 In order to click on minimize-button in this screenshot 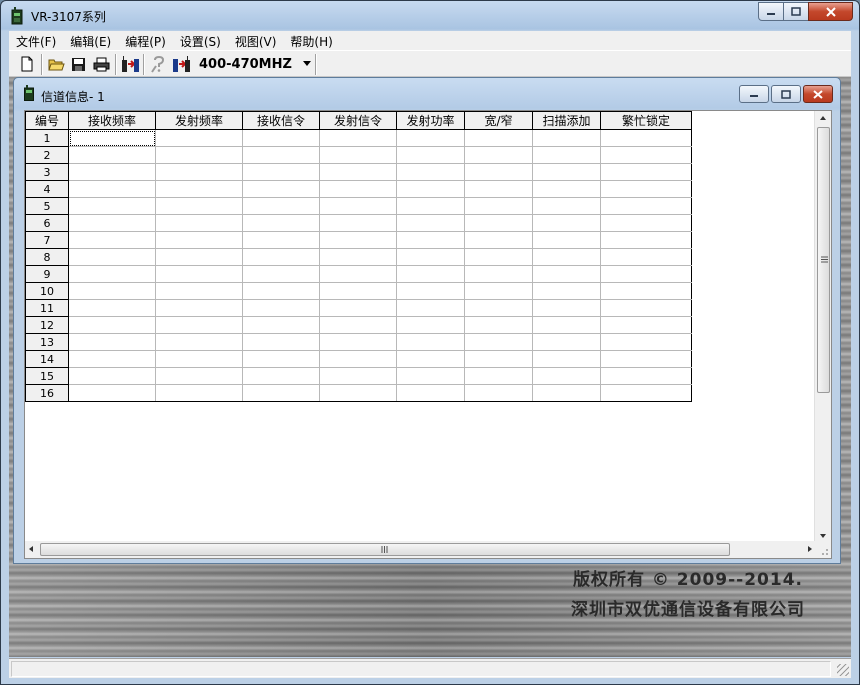, I will do `click(771, 11)`.